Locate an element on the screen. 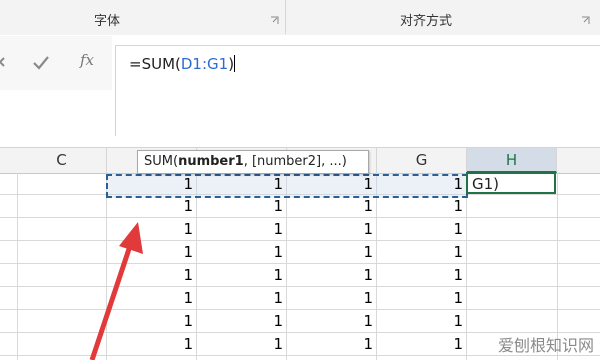  active-cell-text: G1) is located at coordinates (486, 184).